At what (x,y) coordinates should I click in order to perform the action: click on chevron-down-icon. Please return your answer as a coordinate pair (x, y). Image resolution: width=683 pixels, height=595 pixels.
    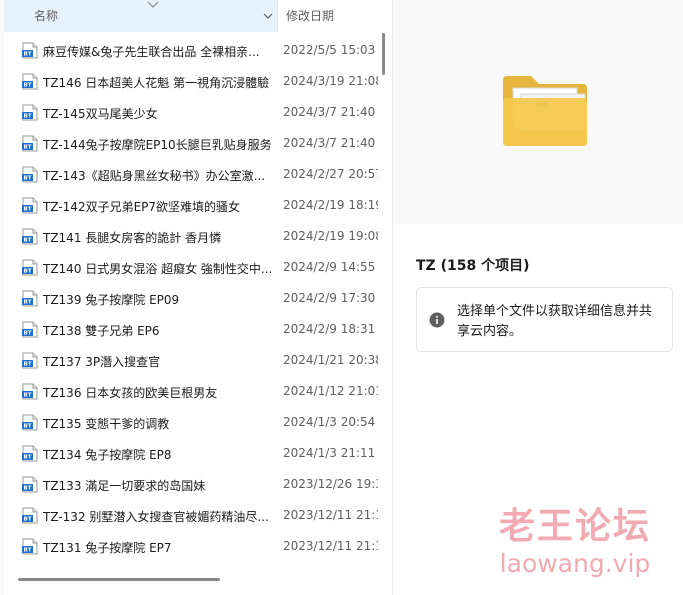
    Looking at the image, I should click on (268, 16).